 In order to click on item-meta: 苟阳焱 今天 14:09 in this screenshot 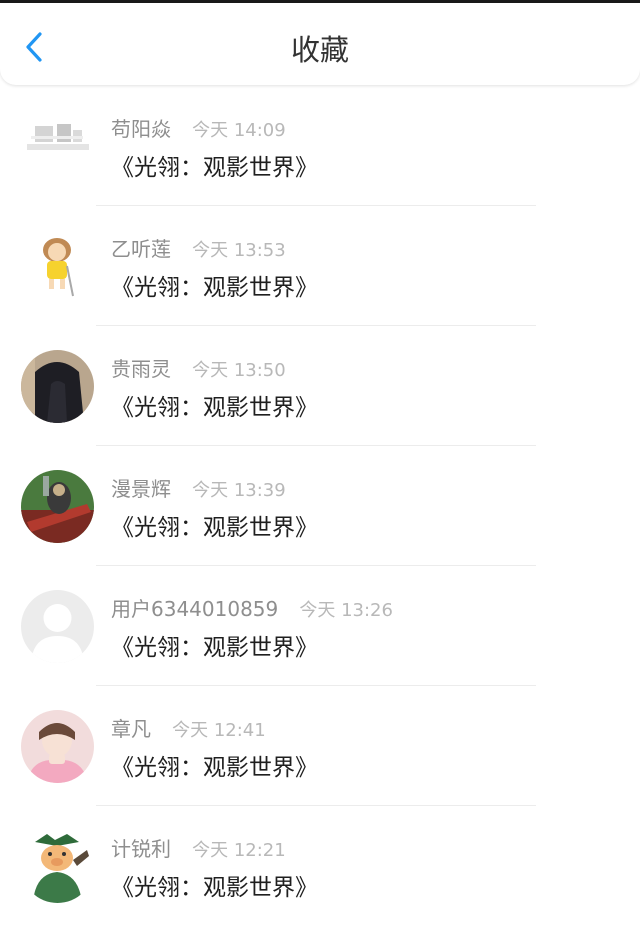, I will do `click(198, 127)`.